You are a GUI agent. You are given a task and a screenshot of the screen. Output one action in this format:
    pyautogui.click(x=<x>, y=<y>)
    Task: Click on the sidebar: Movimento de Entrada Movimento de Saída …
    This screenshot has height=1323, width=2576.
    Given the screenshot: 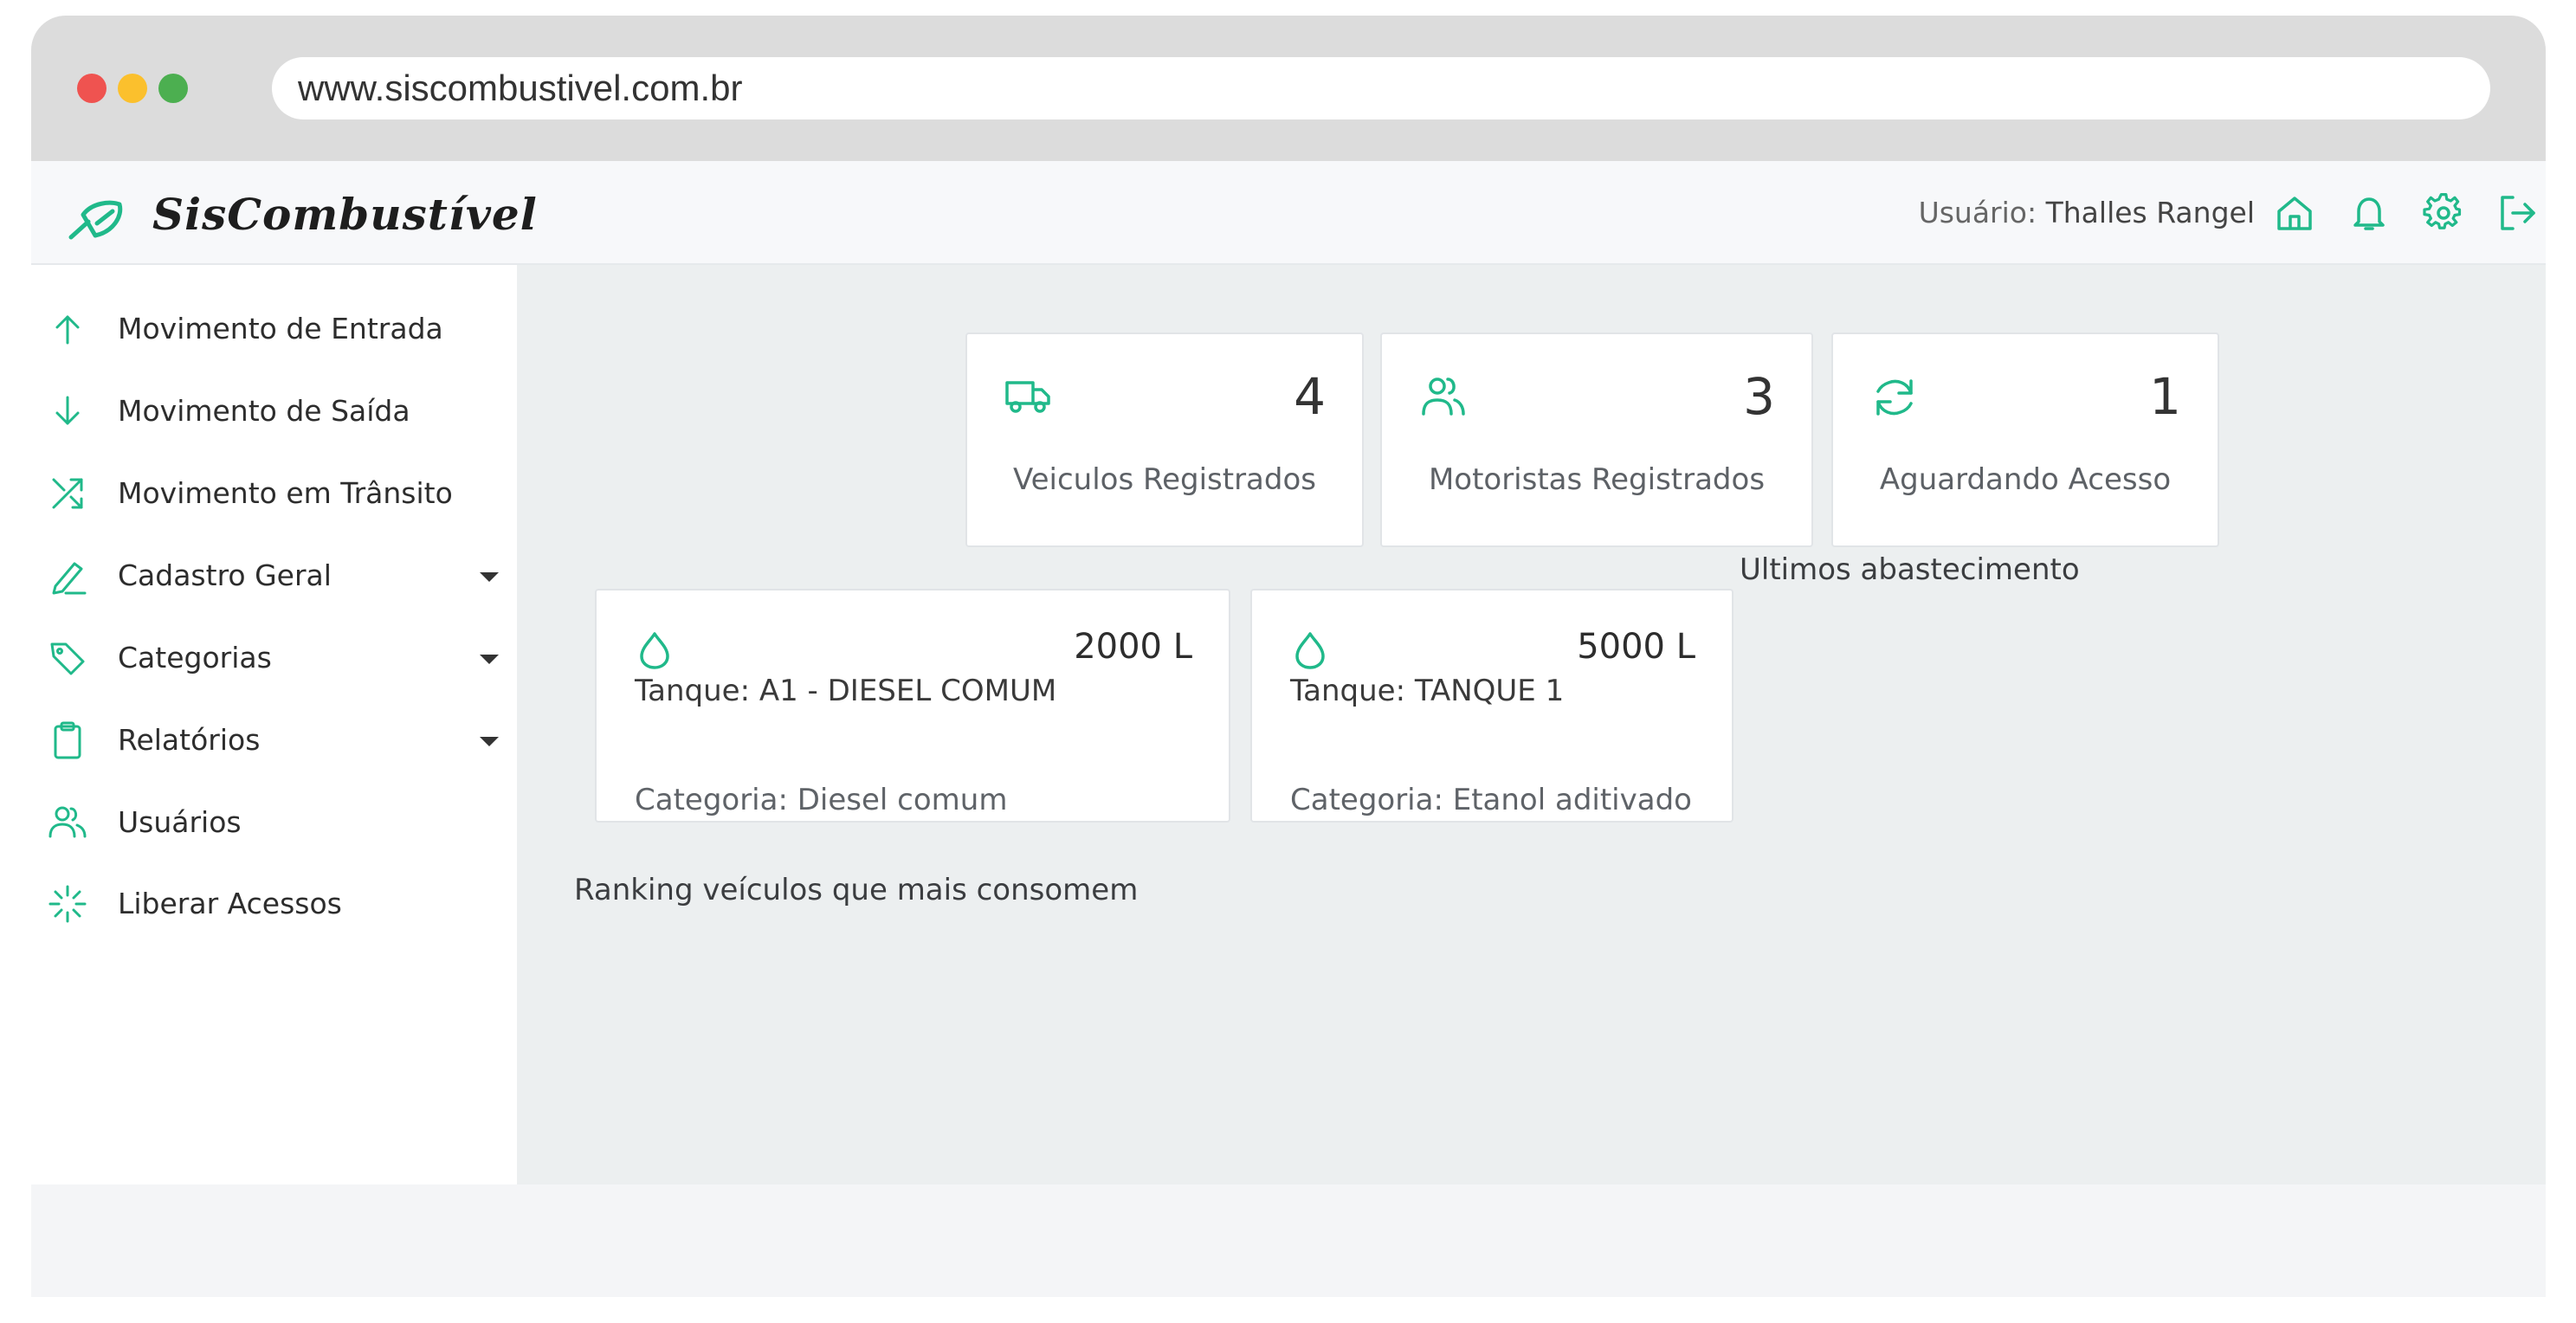 What is the action you would take?
    pyautogui.click(x=274, y=725)
    